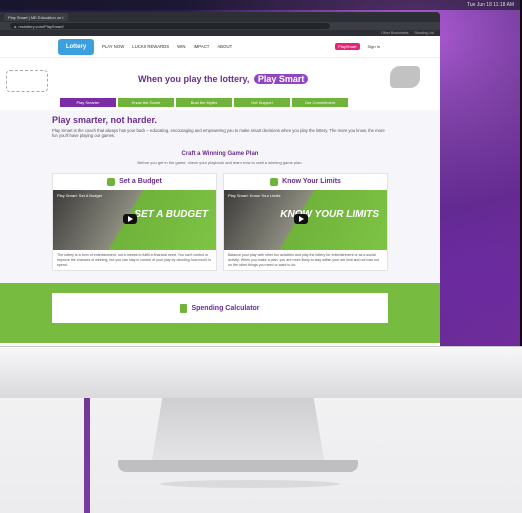 The image size is (522, 513). I want to click on card-title: Know Your Limits, so click(311, 182).